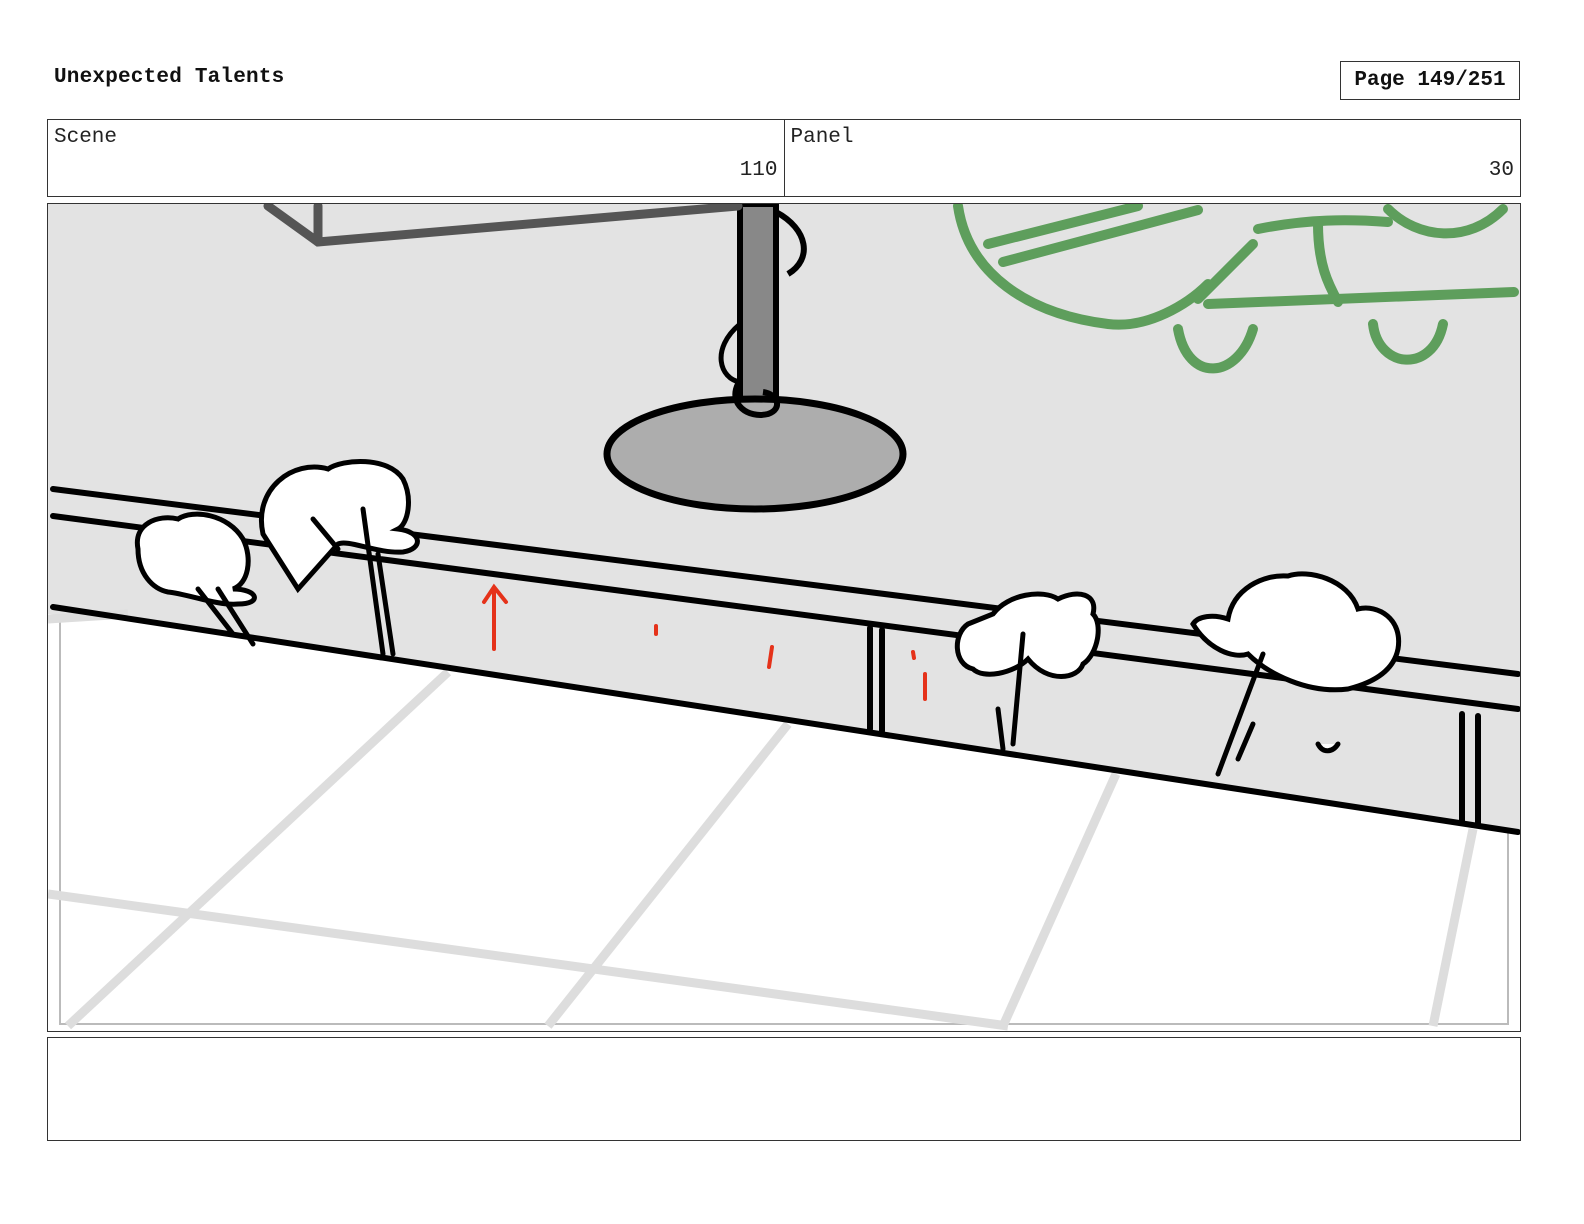  What do you see at coordinates (86, 137) in the screenshot?
I see `scene-label: Scene` at bounding box center [86, 137].